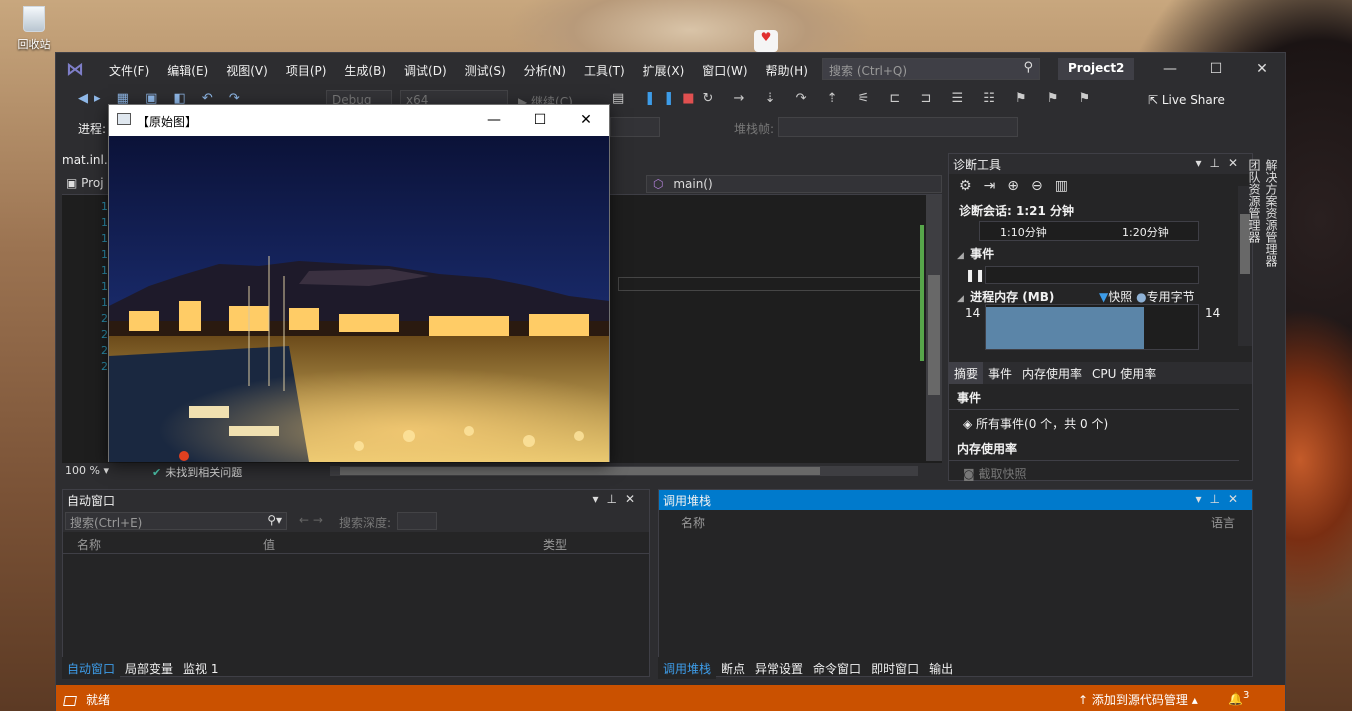 The image size is (1352, 711). Describe the element at coordinates (187, 70) in the screenshot. I see `menu-edit: 编辑(E)` at that location.